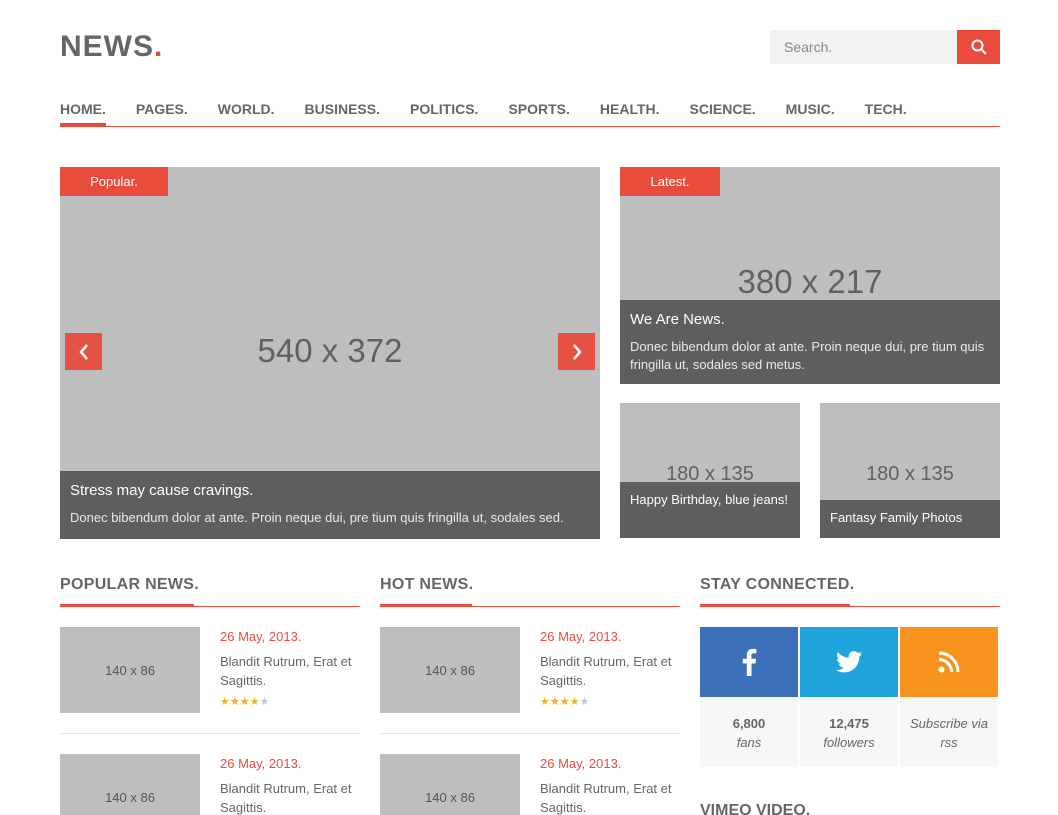 This screenshot has width=1058, height=815. I want to click on twitter-label: followers, so click(849, 742).